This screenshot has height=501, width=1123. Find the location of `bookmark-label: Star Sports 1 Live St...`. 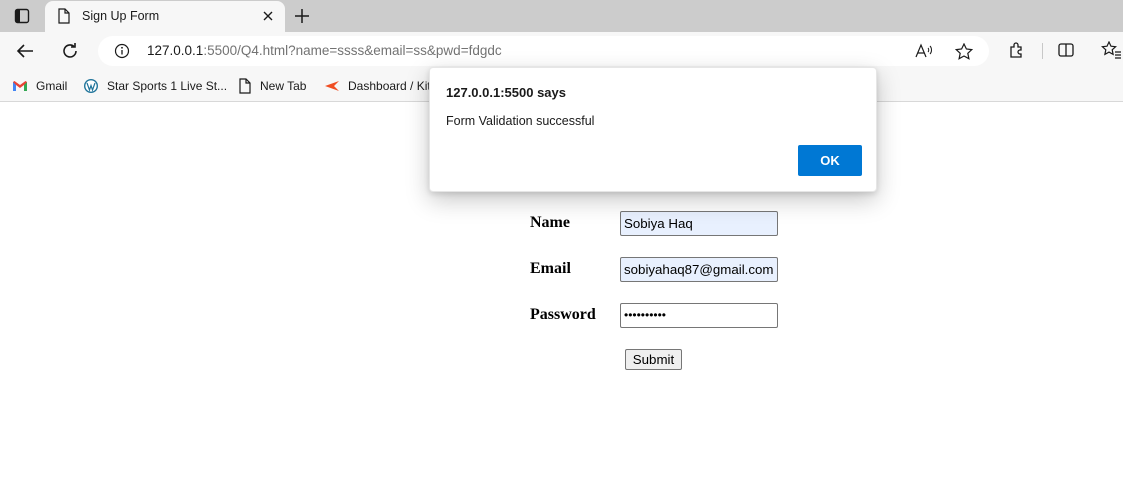

bookmark-label: Star Sports 1 Live St... is located at coordinates (167, 86).